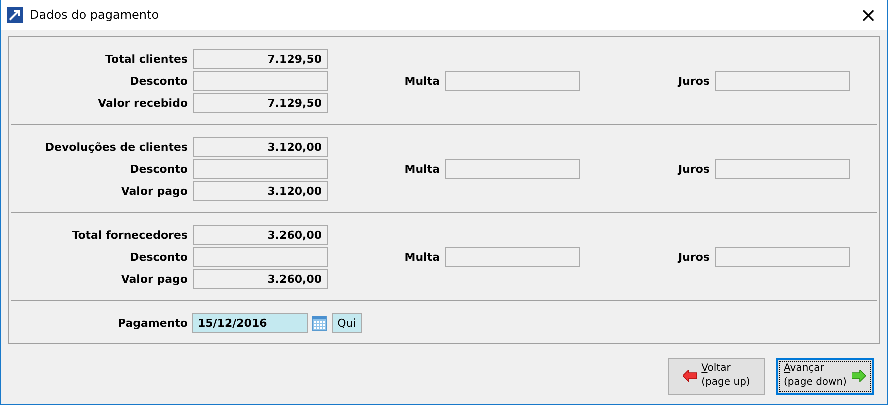  What do you see at coordinates (15, 15) in the screenshot?
I see `app-icon` at bounding box center [15, 15].